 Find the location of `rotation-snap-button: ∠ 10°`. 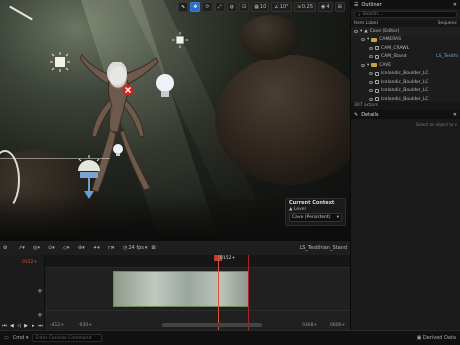

rotation-snap-button: ∠ 10° is located at coordinates (281, 6).